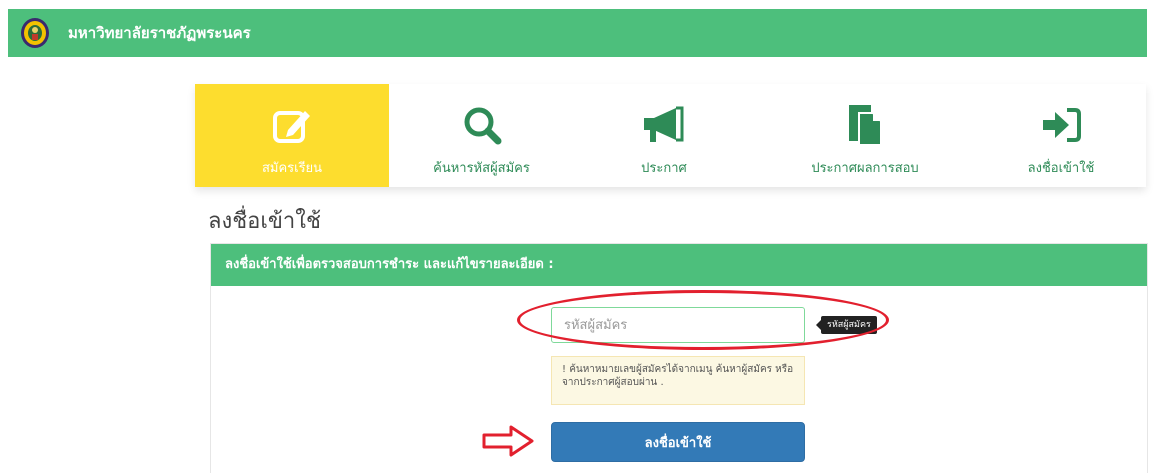 This screenshot has width=1156, height=473. What do you see at coordinates (664, 168) in the screenshot?
I see `menu-item-label: ประกาศ` at bounding box center [664, 168].